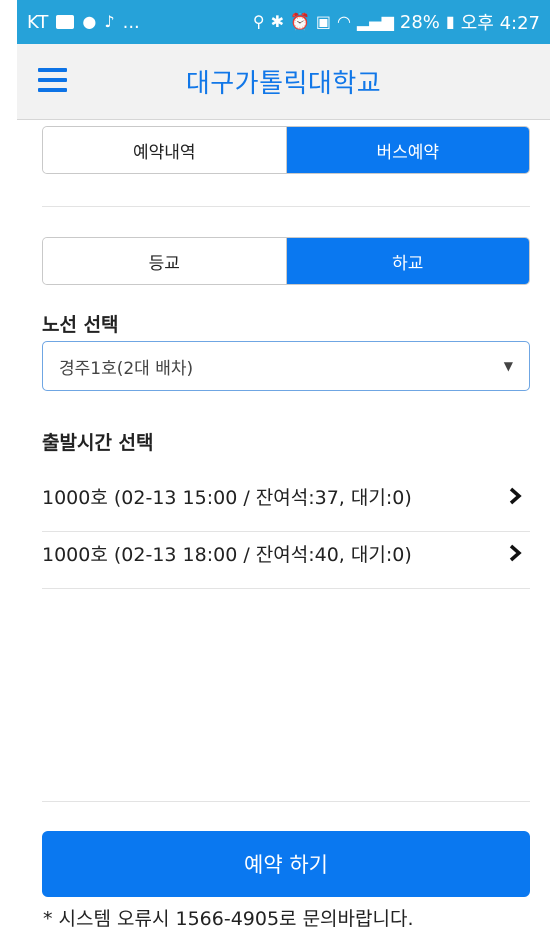 Image resolution: width=560 pixels, height=946 pixels. Describe the element at coordinates (277, 21) in the screenshot. I see `bluetooth-icon: ✱` at that location.